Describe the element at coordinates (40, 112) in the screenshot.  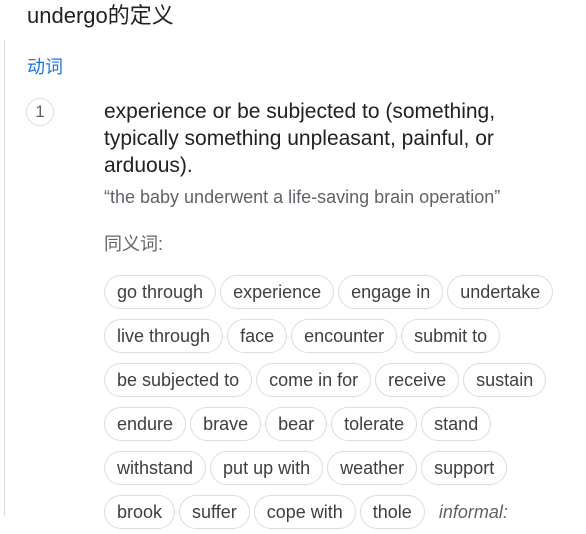
I see `sense-number-badge: 1` at that location.